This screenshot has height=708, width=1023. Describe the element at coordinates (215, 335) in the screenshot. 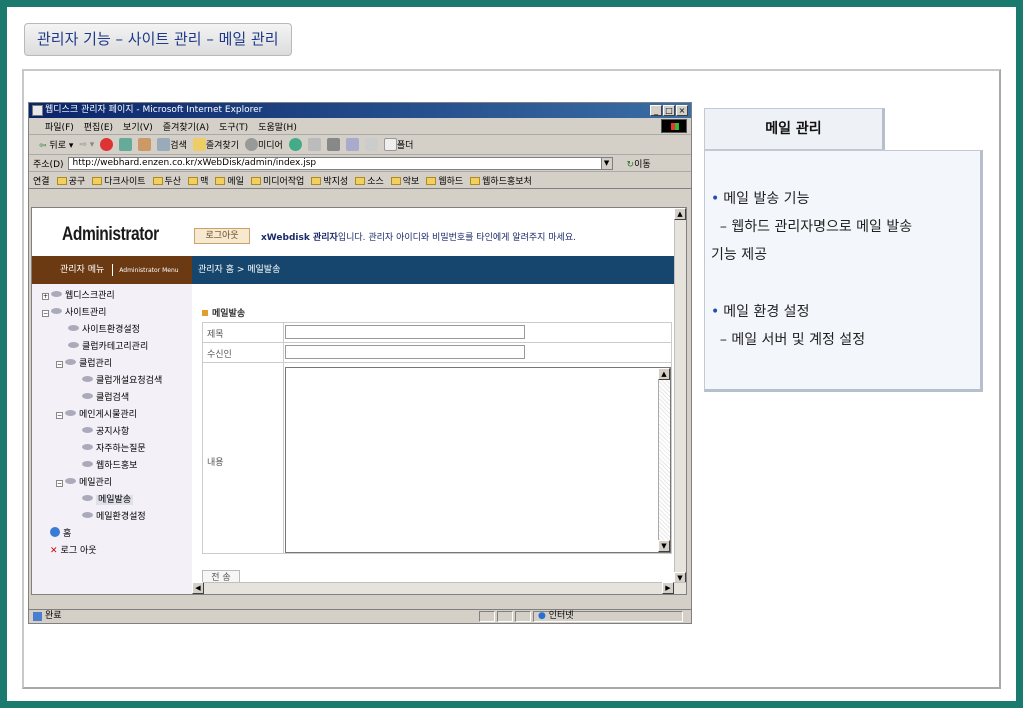

I see `subject-label: 제목` at that location.